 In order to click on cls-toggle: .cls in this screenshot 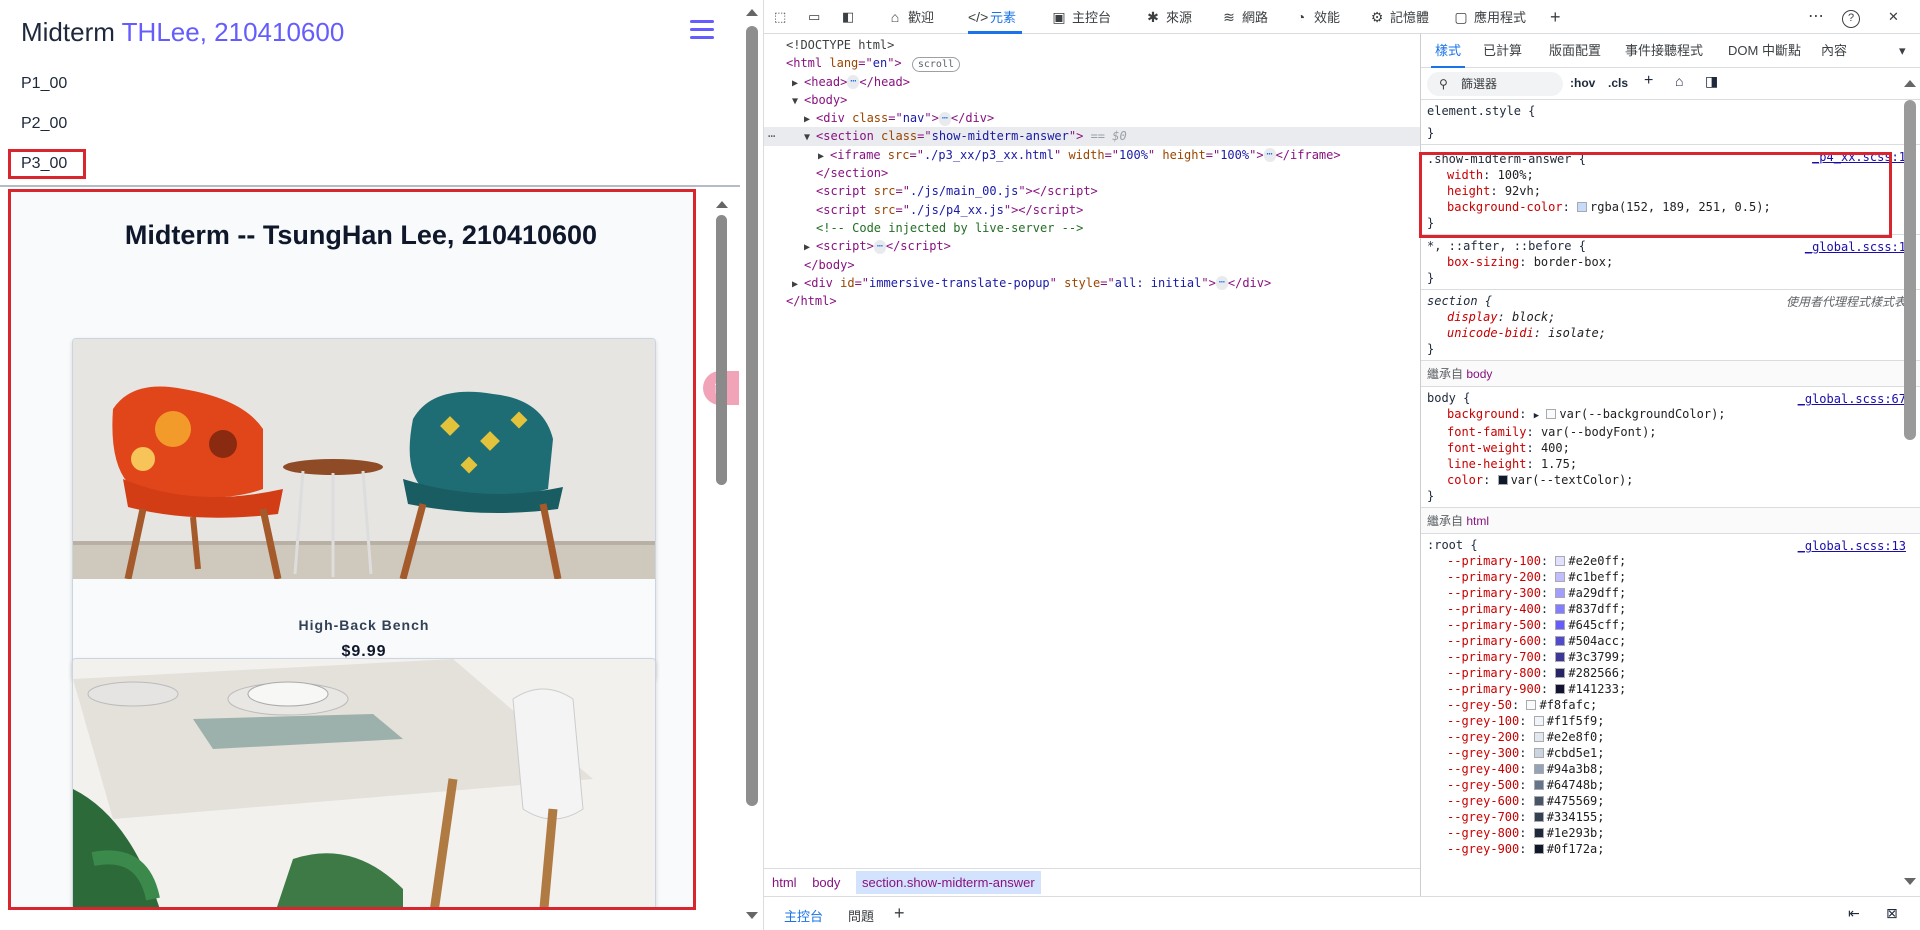, I will do `click(1618, 83)`.